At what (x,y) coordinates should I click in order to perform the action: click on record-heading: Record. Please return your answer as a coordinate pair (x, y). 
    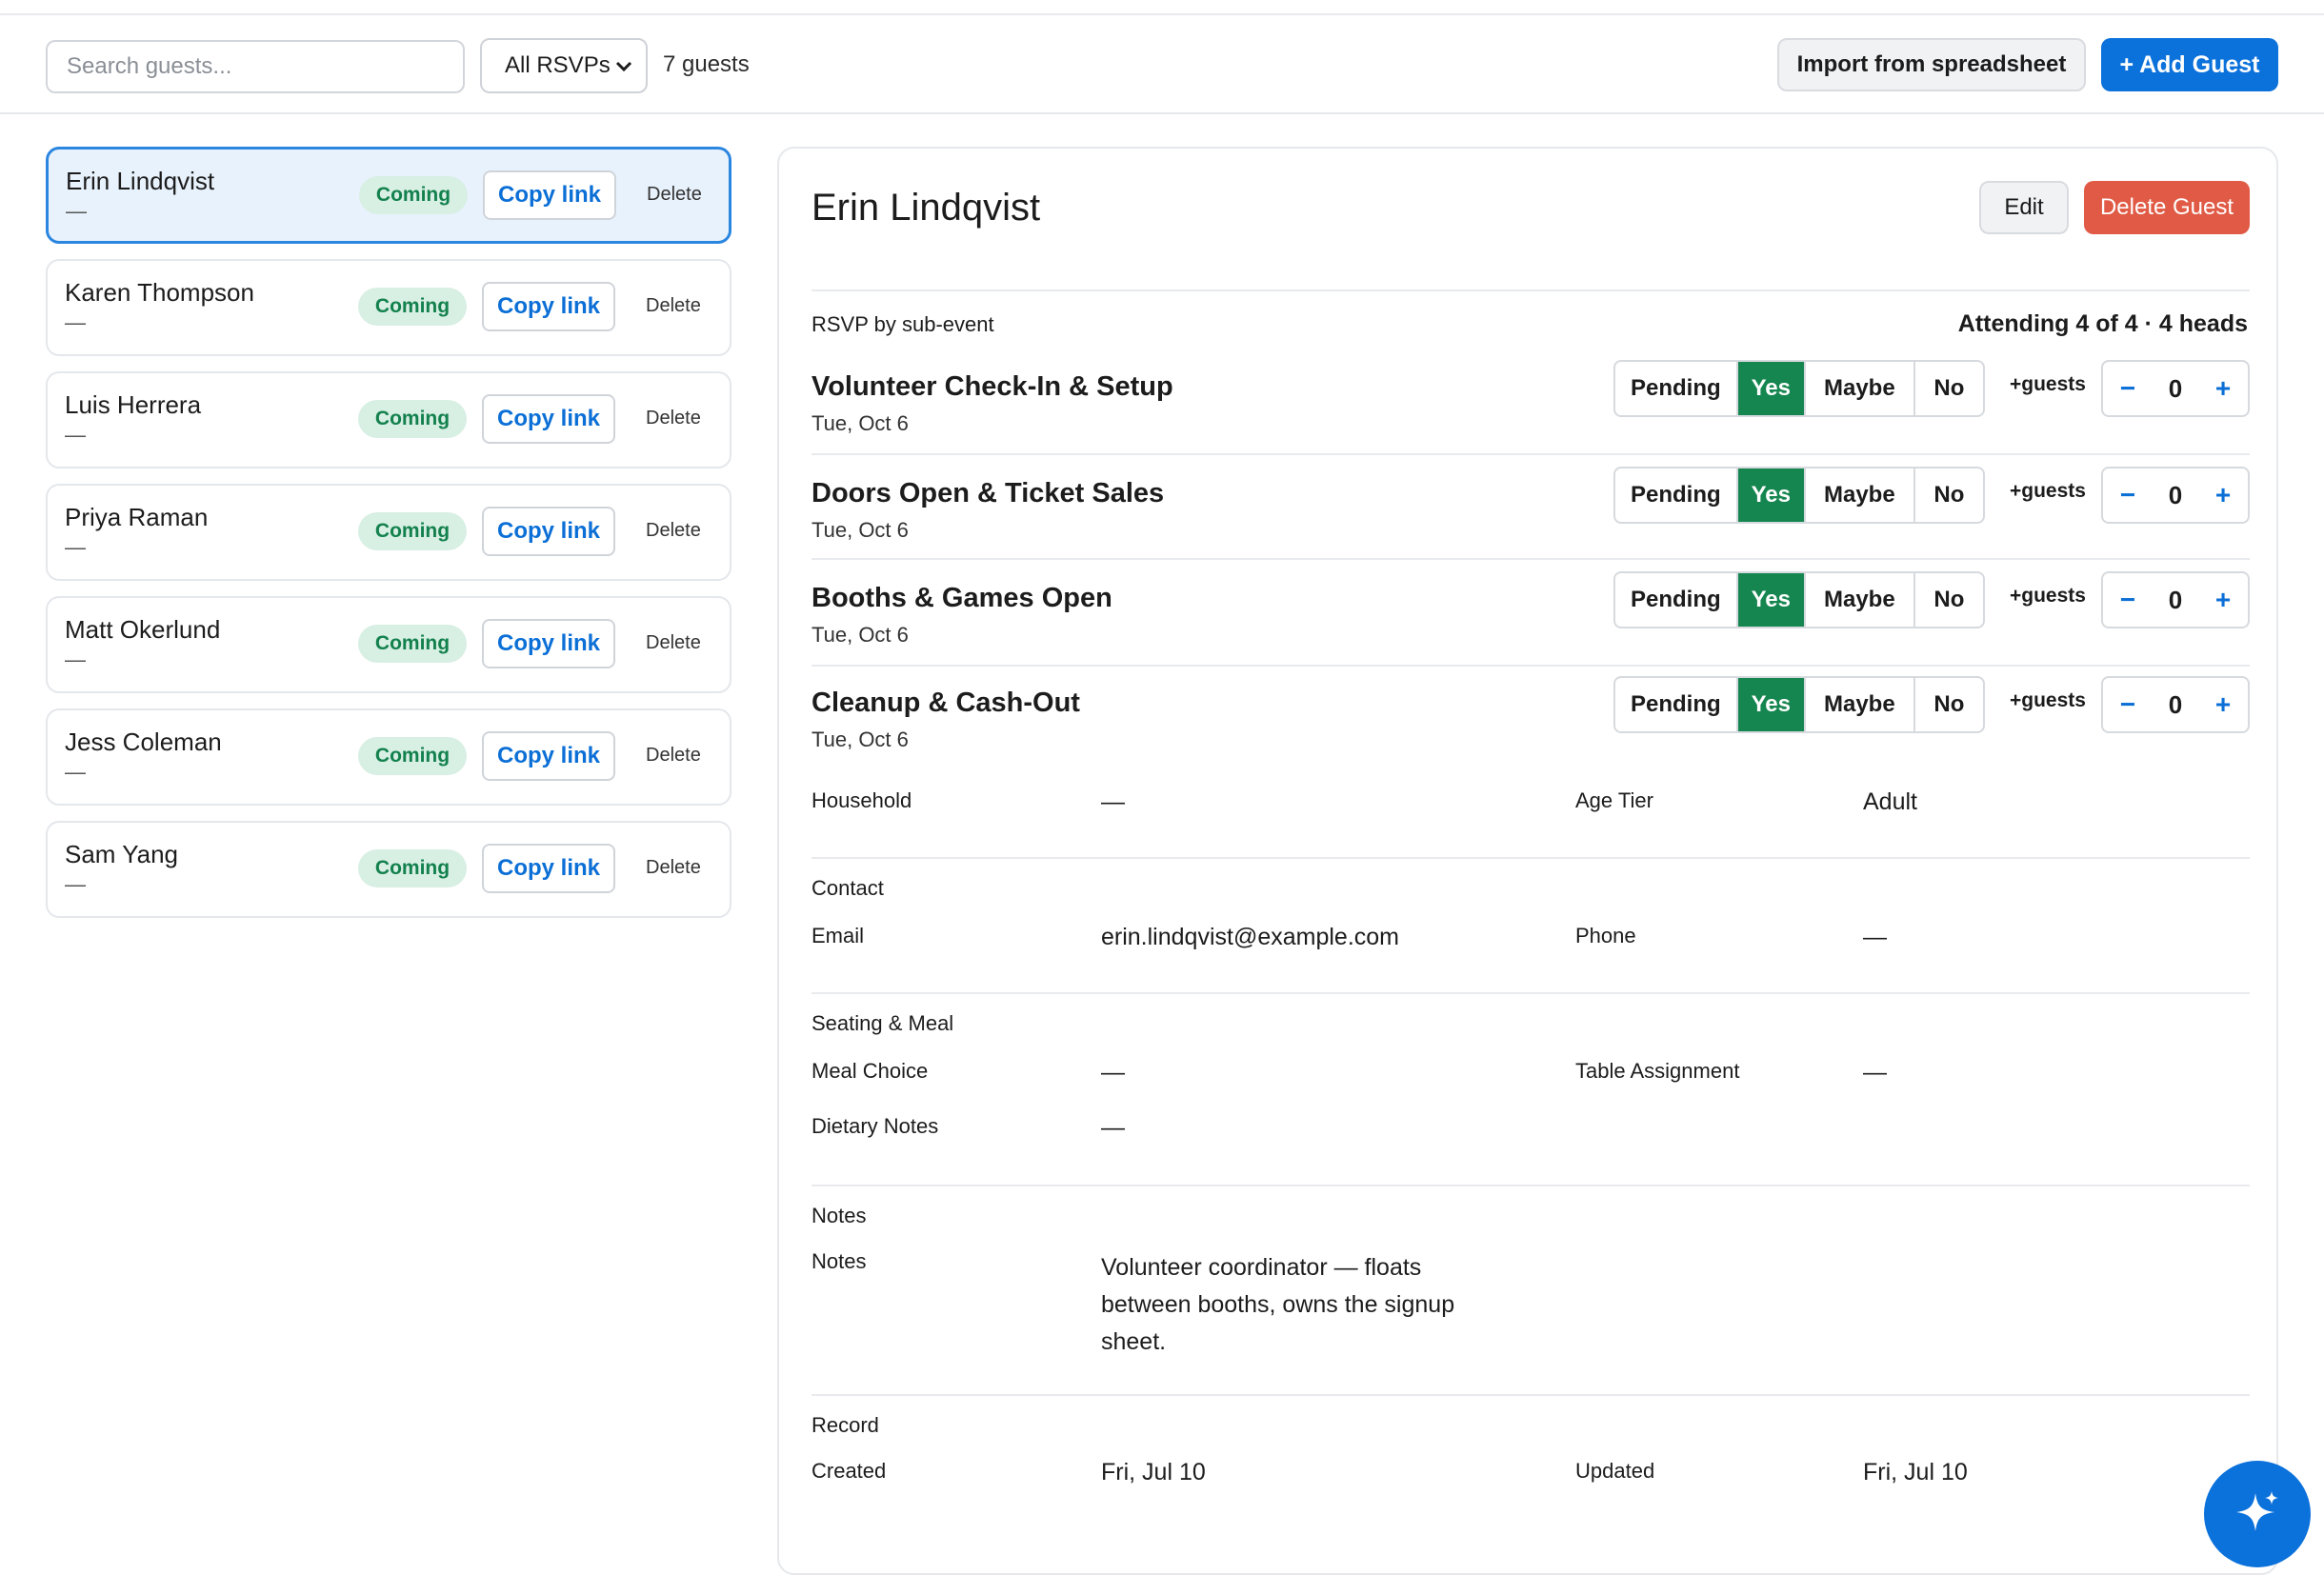
    Looking at the image, I should click on (845, 1425).